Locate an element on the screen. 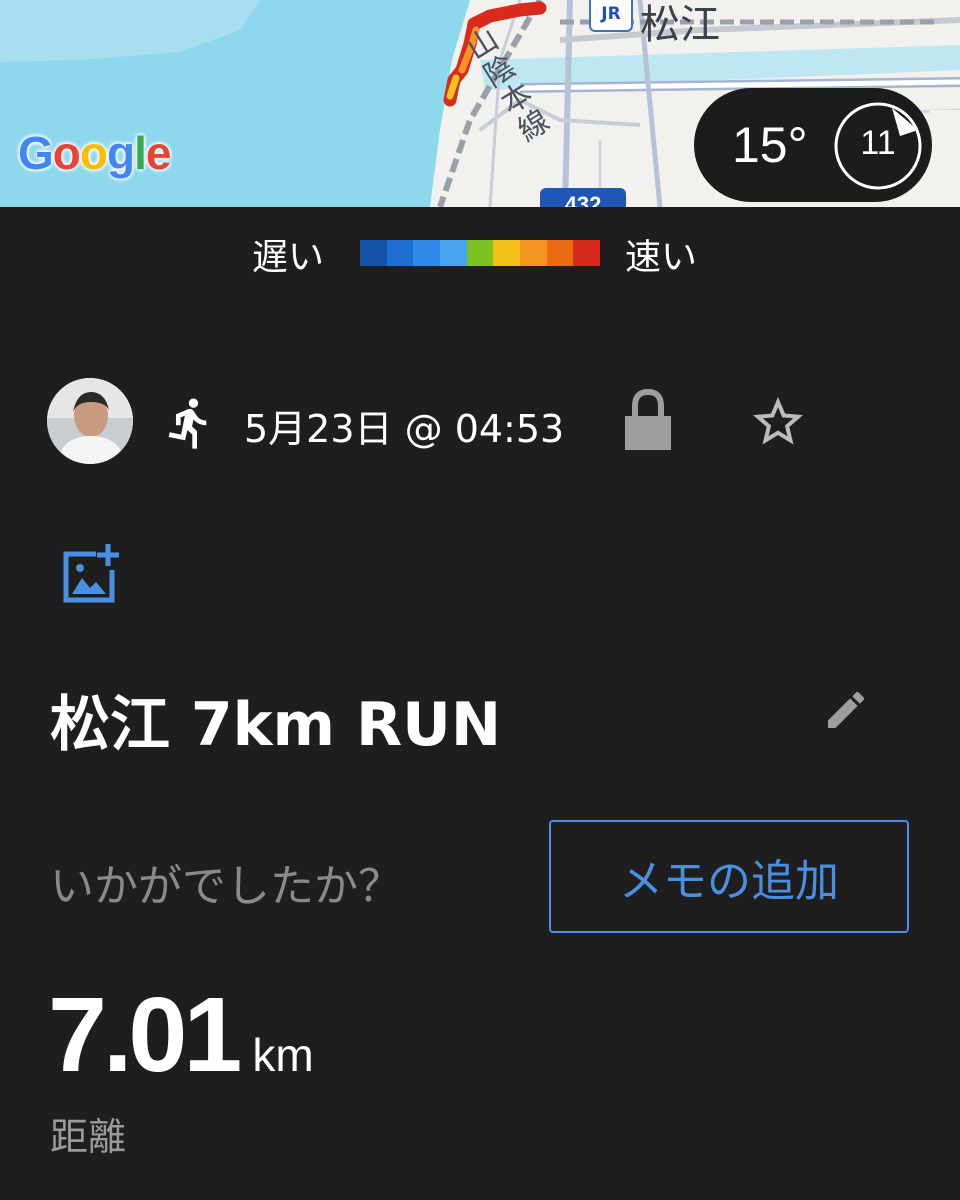 The width and height of the screenshot is (960, 1200). pace-legend: 遅い 速い is located at coordinates (480, 253).